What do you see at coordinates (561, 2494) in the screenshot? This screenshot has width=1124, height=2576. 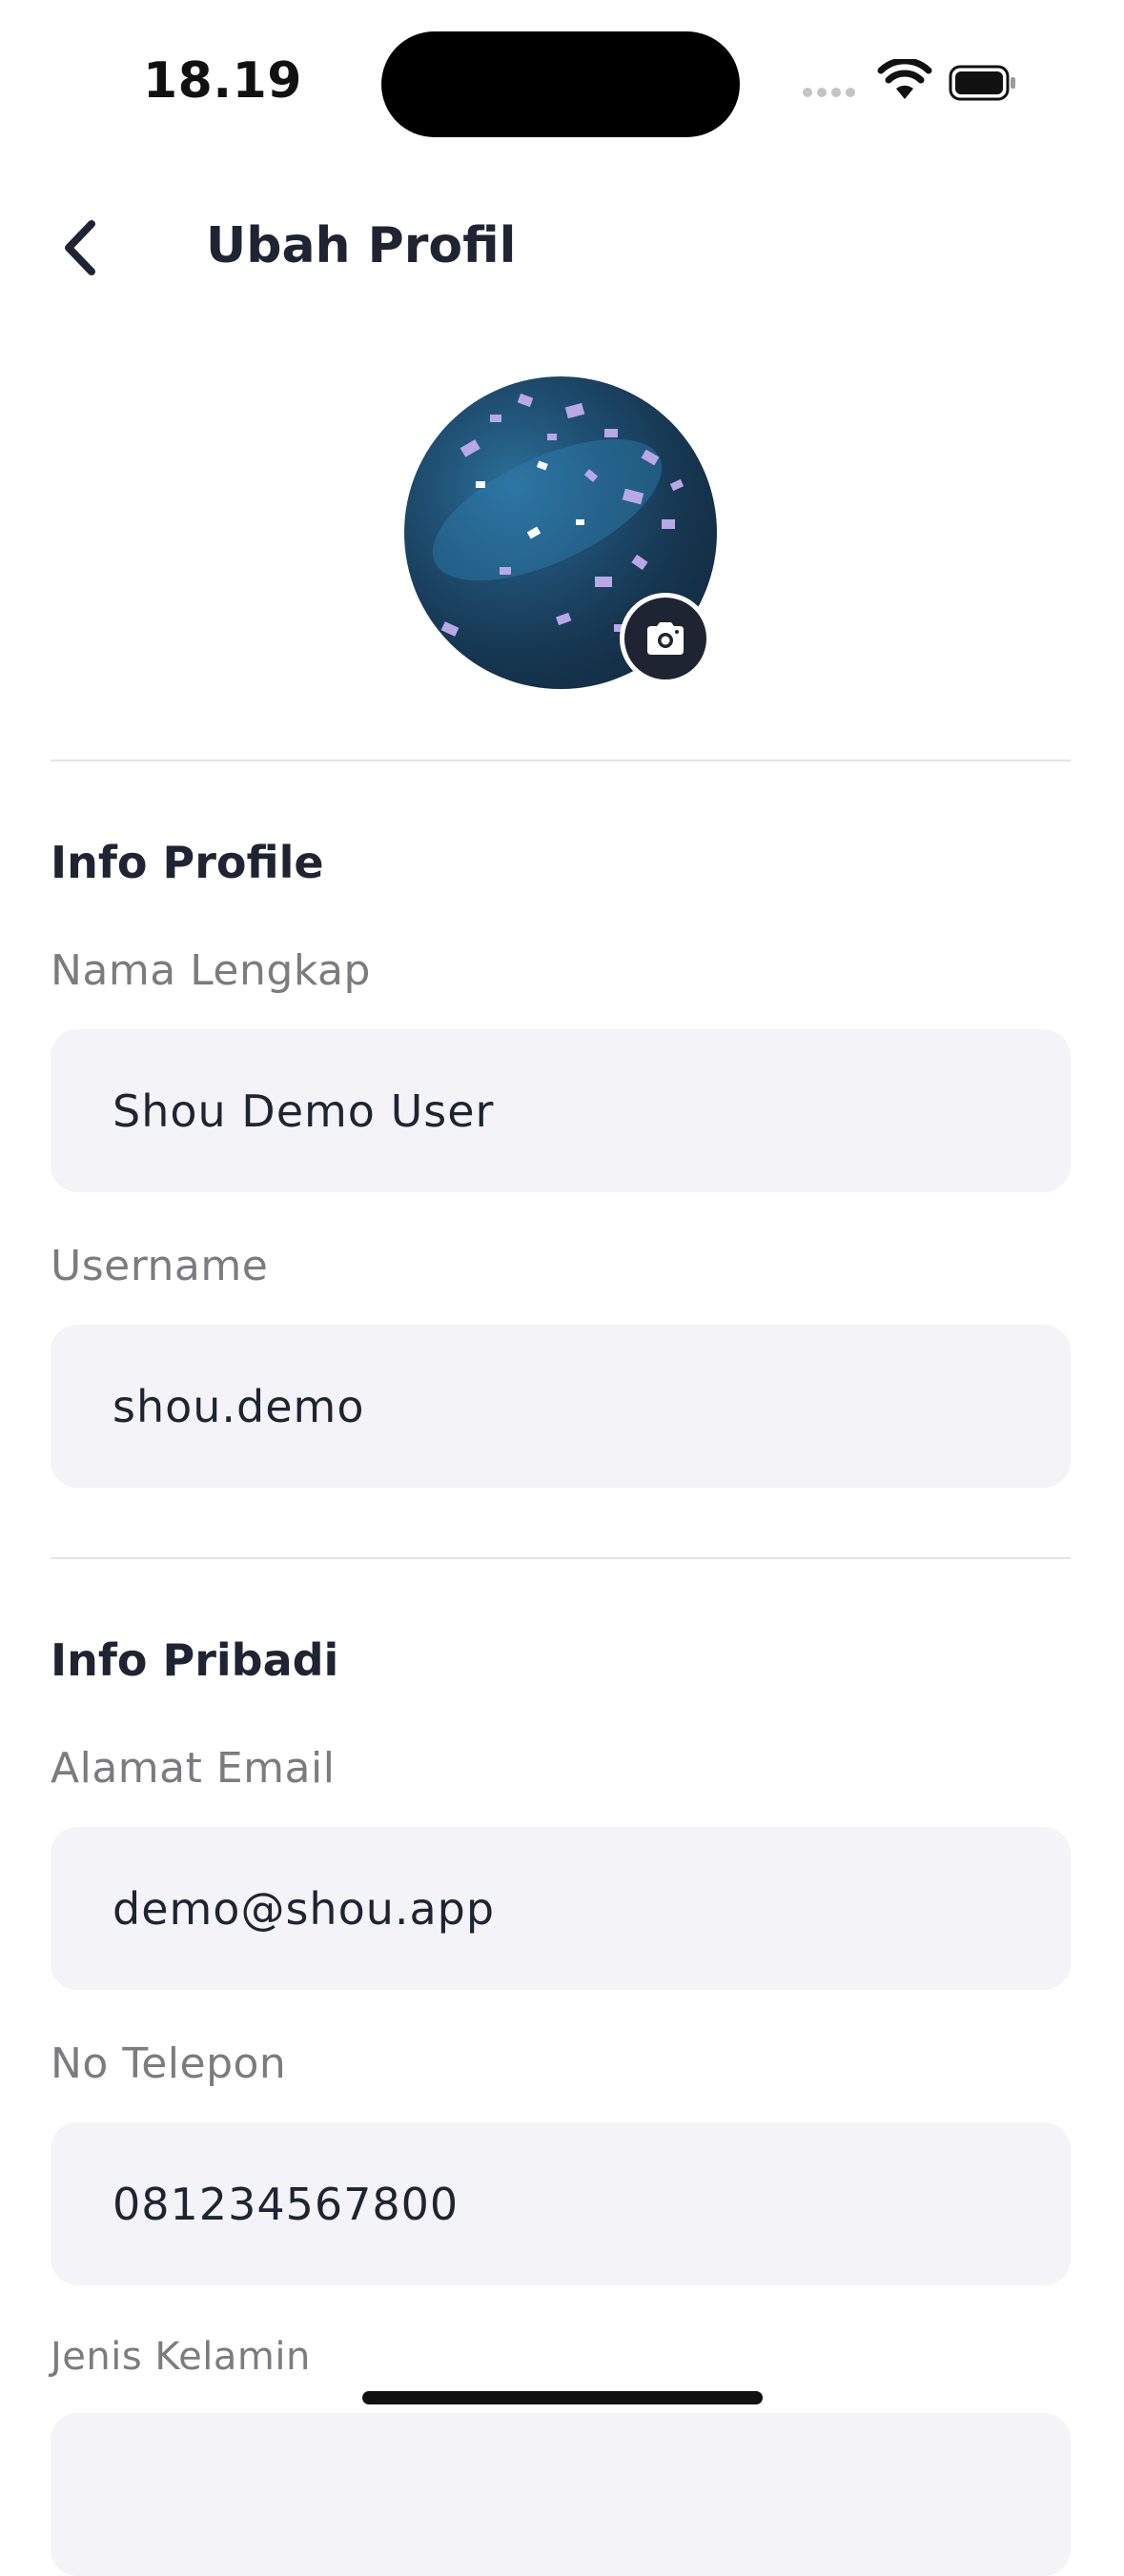 I see `gender-field` at bounding box center [561, 2494].